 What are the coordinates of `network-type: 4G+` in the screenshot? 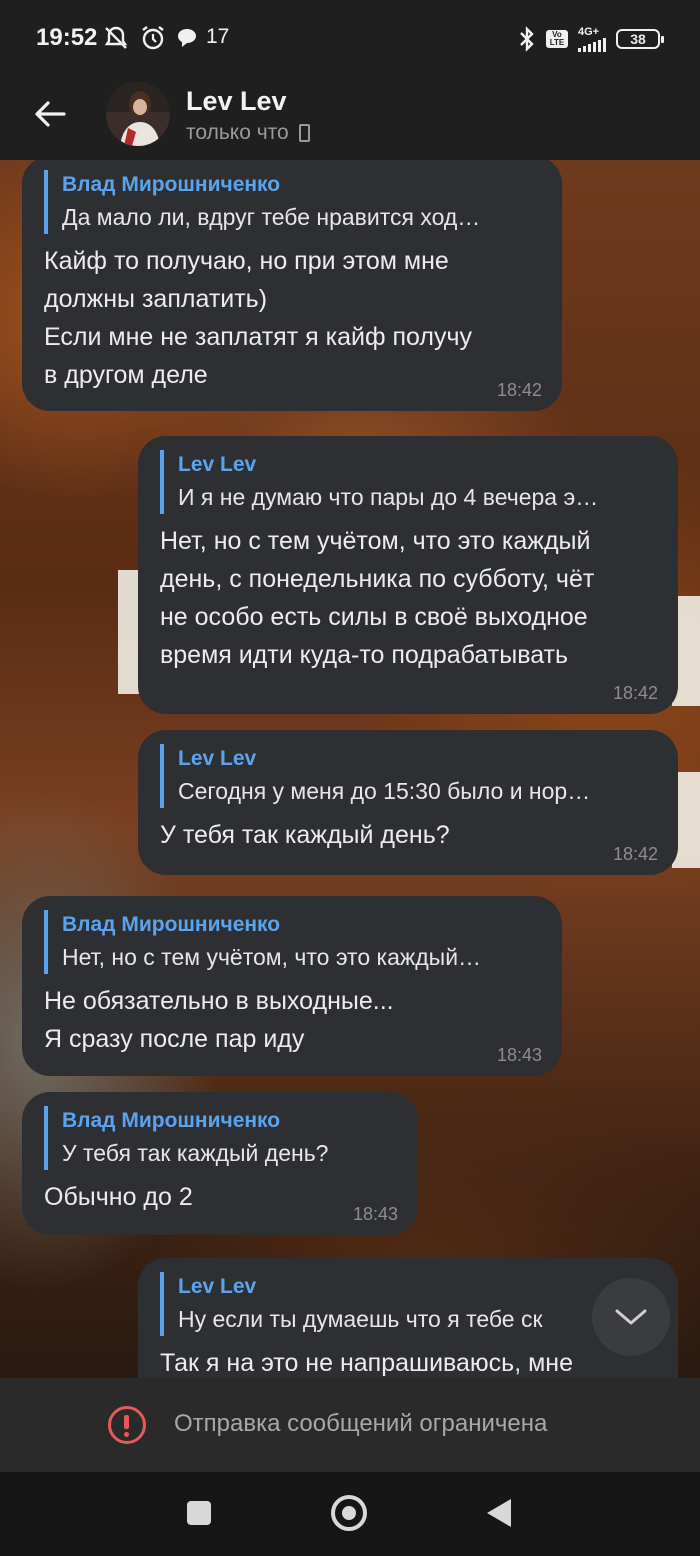 It's located at (589, 31).